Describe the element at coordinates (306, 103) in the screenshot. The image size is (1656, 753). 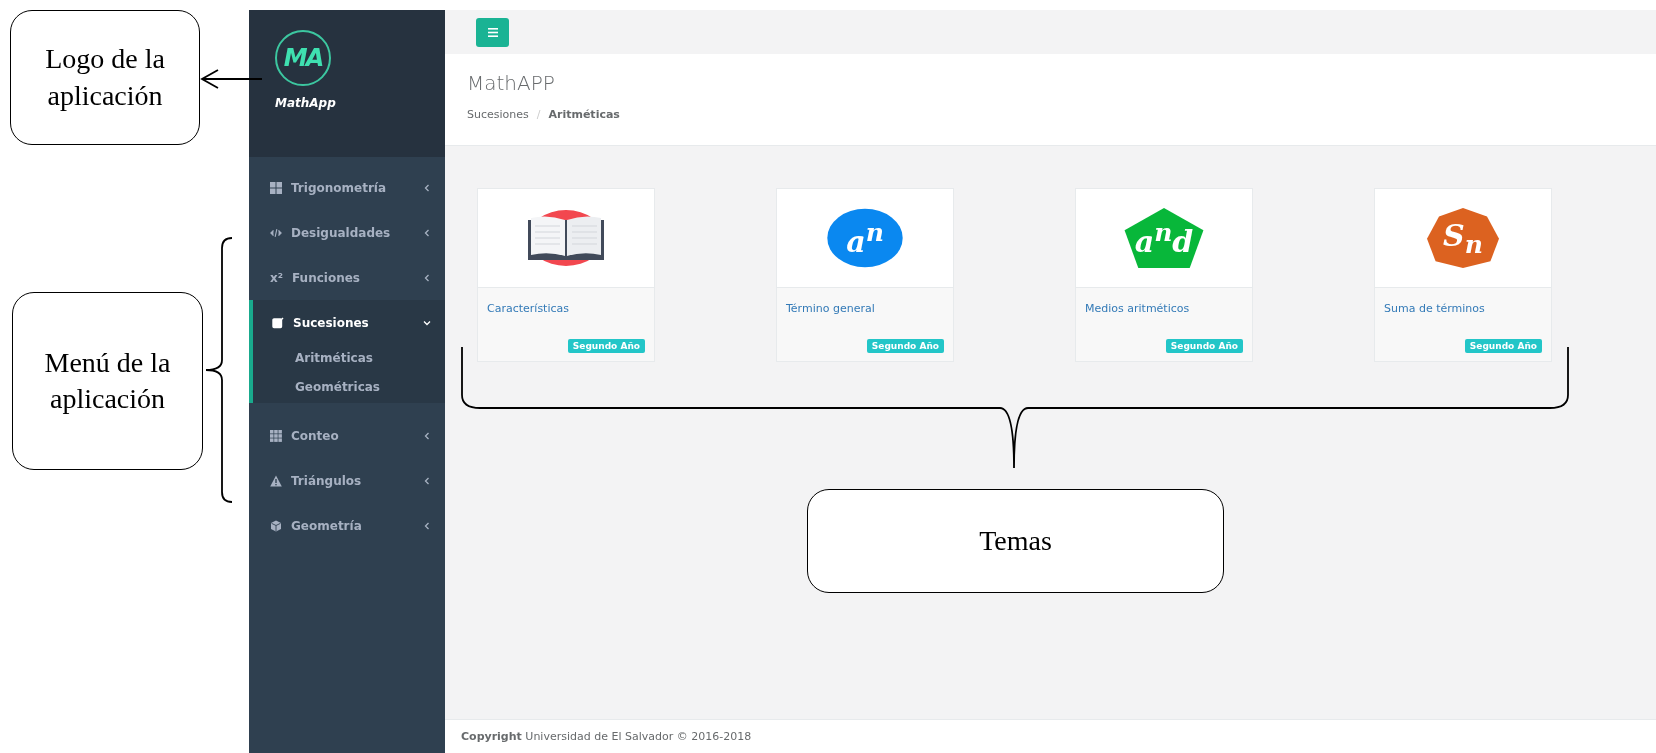
I see `app-name: MathApp` at that location.